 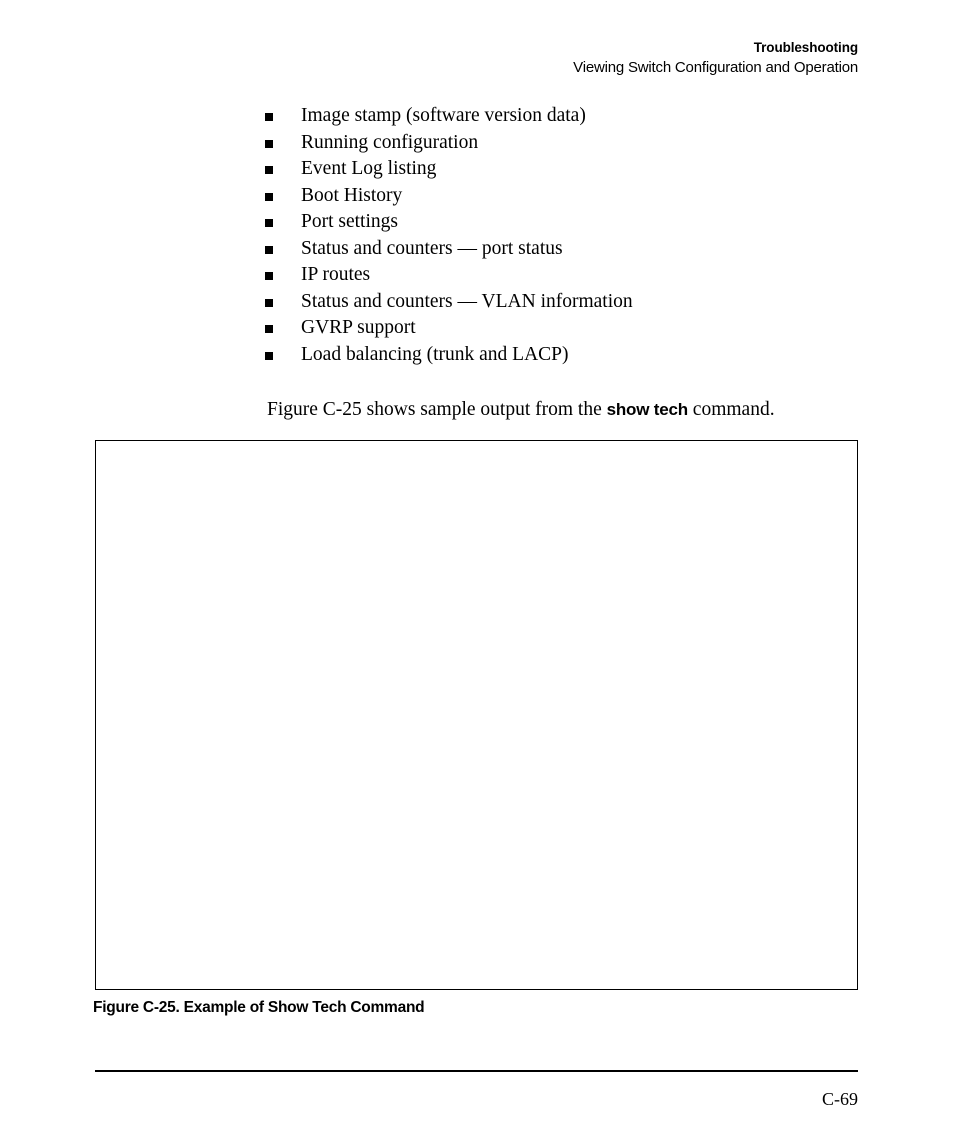 What do you see at coordinates (432, 248) in the screenshot?
I see `list-item-label: Status and counters — port status` at bounding box center [432, 248].